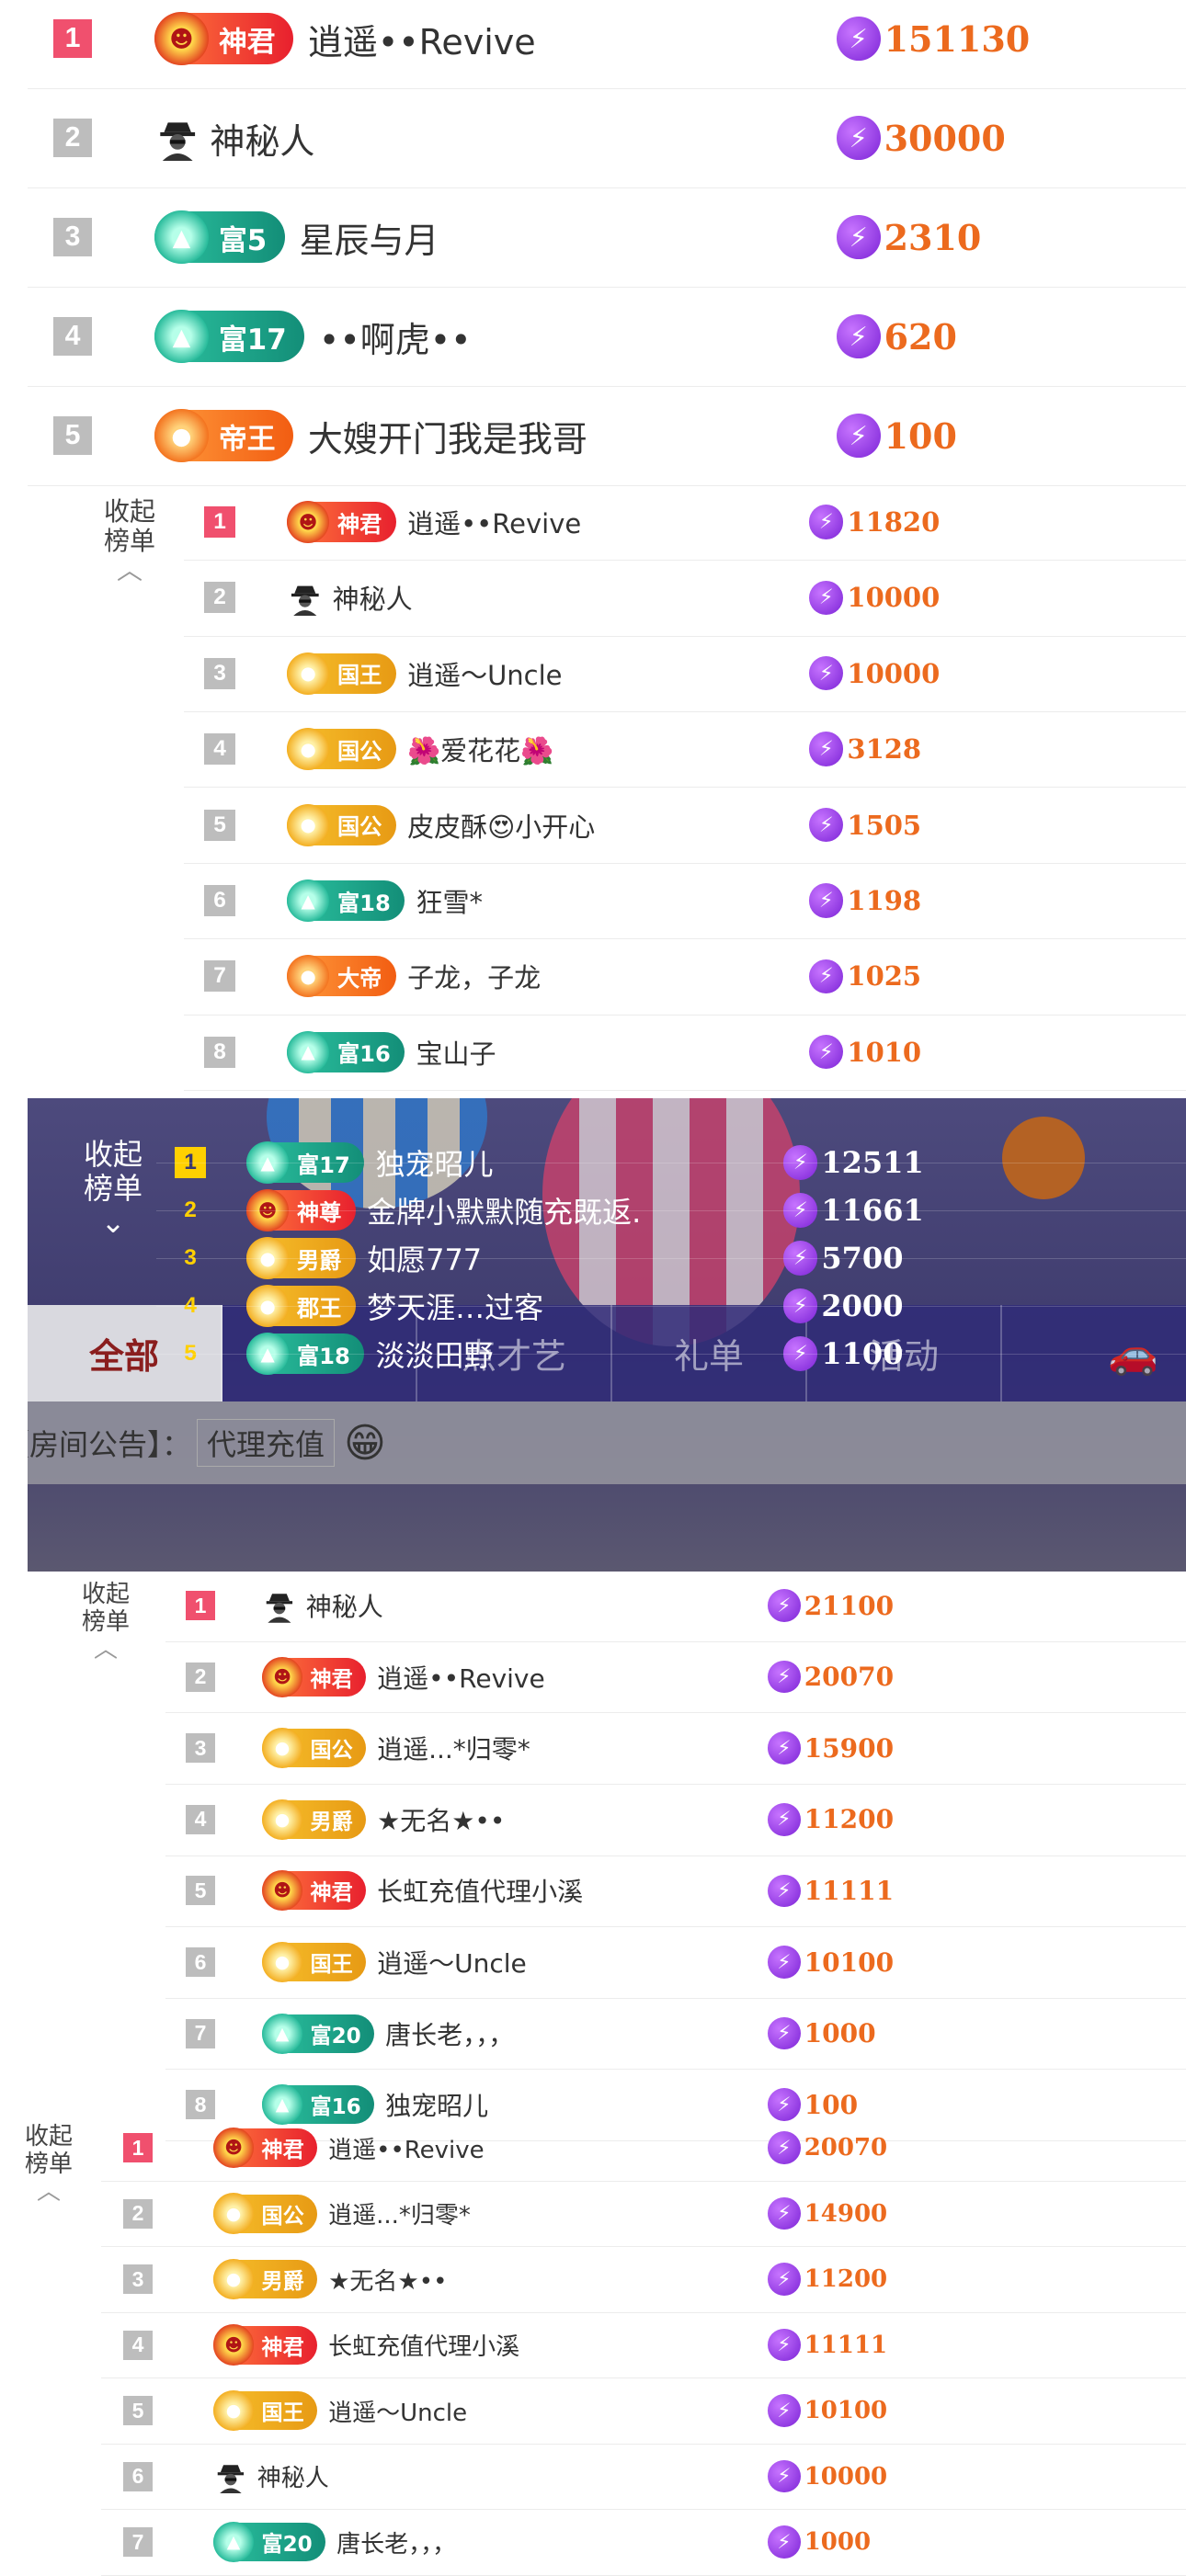 The height and width of the screenshot is (2576, 1186). What do you see at coordinates (650, 2279) in the screenshot?
I see `leaderboard-row: 3 ● 男爵 ★无名★••` at bounding box center [650, 2279].